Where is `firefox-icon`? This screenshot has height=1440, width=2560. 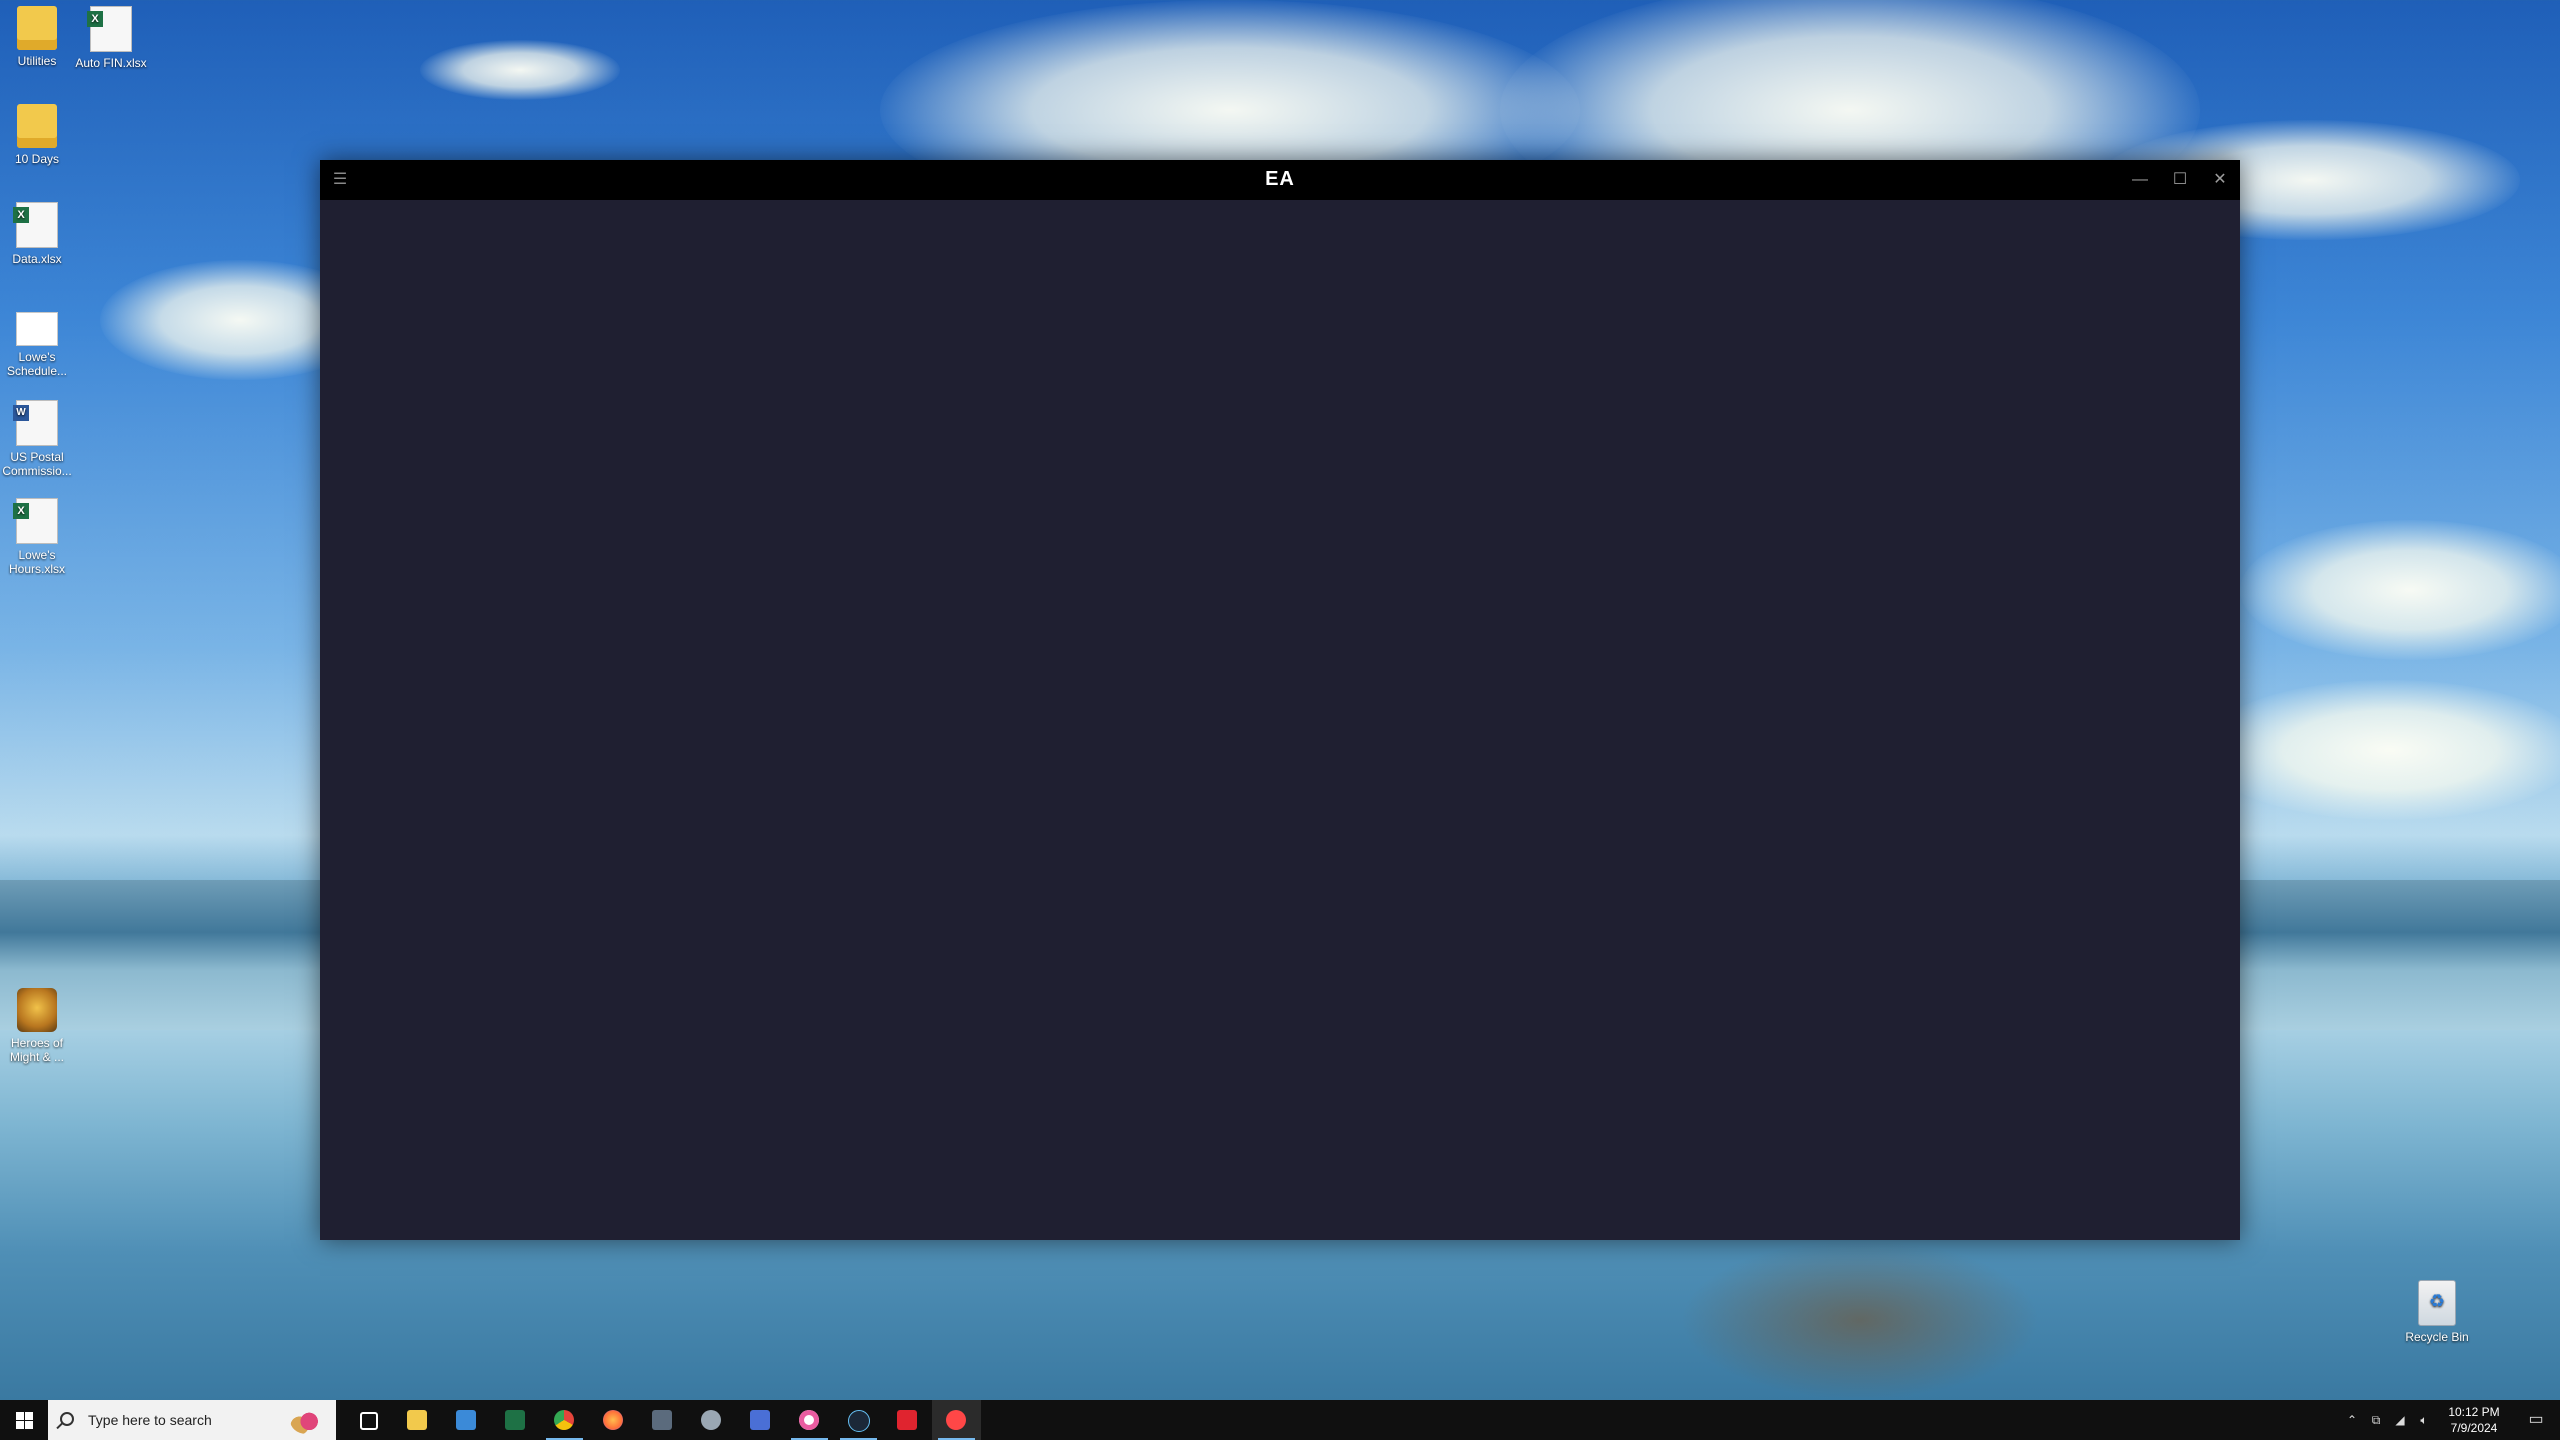 firefox-icon is located at coordinates (613, 1420).